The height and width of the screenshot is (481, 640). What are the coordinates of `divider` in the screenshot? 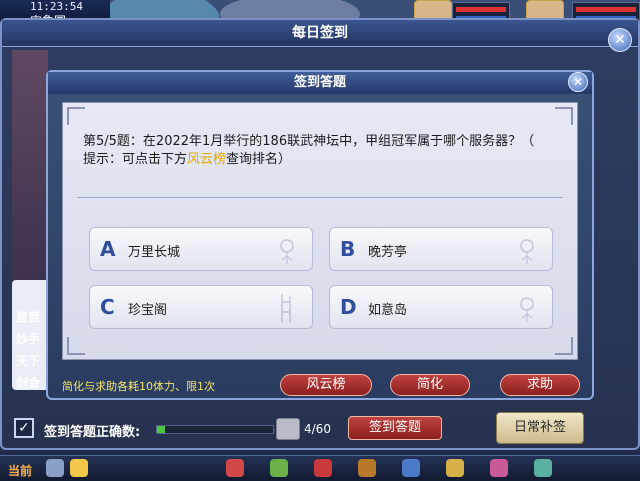 It's located at (320, 197).